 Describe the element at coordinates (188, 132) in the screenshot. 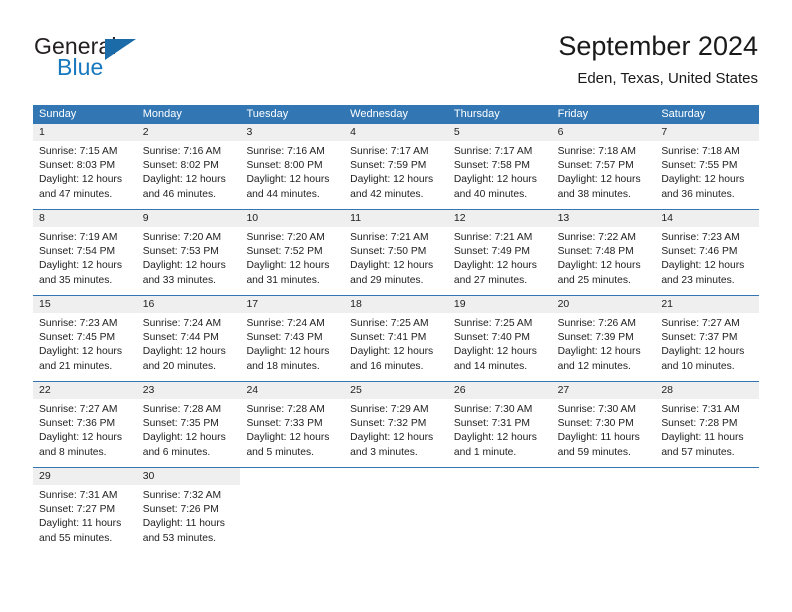

I see `day-number: 2` at that location.